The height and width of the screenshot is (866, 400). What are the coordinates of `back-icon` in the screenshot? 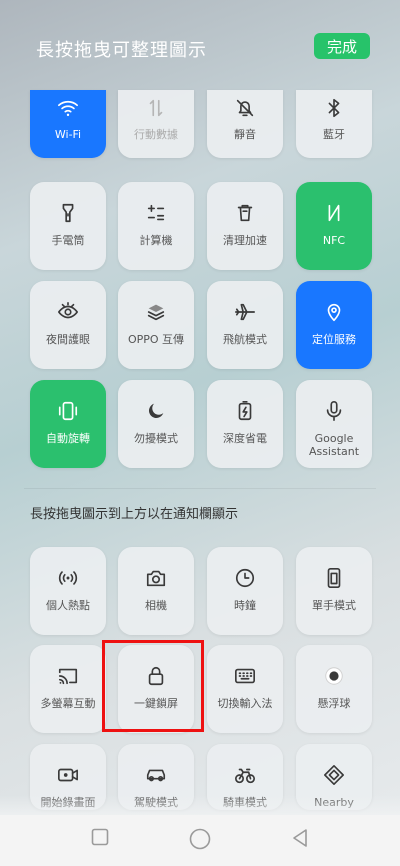 It's located at (300, 838).